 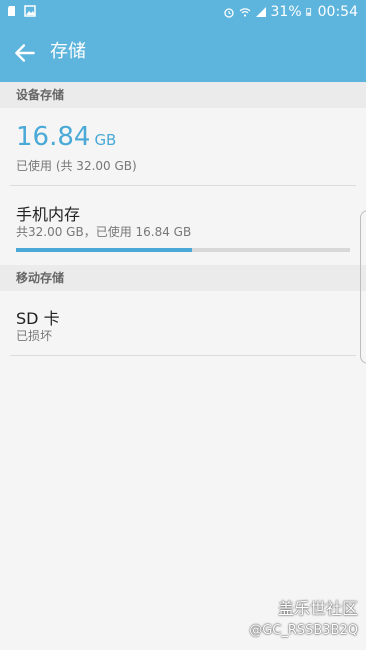 What do you see at coordinates (21, 11) in the screenshot?
I see `notification-icons` at bounding box center [21, 11].